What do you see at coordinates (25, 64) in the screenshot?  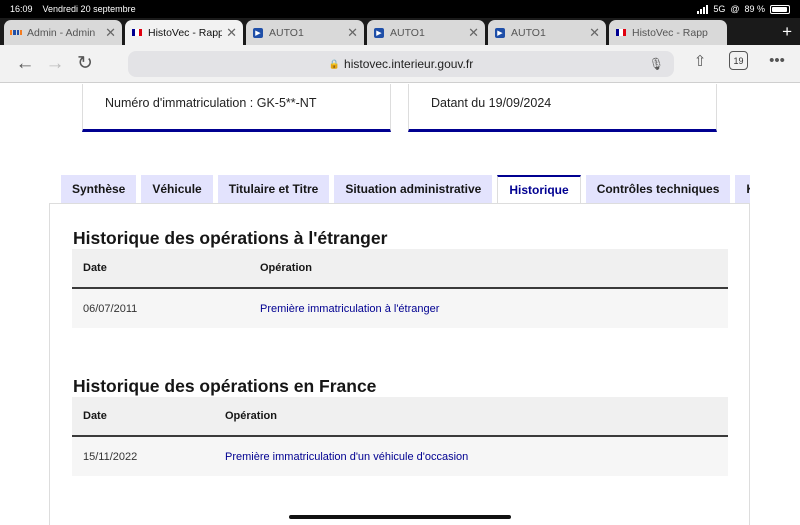 I see `back-icon: ←` at bounding box center [25, 64].